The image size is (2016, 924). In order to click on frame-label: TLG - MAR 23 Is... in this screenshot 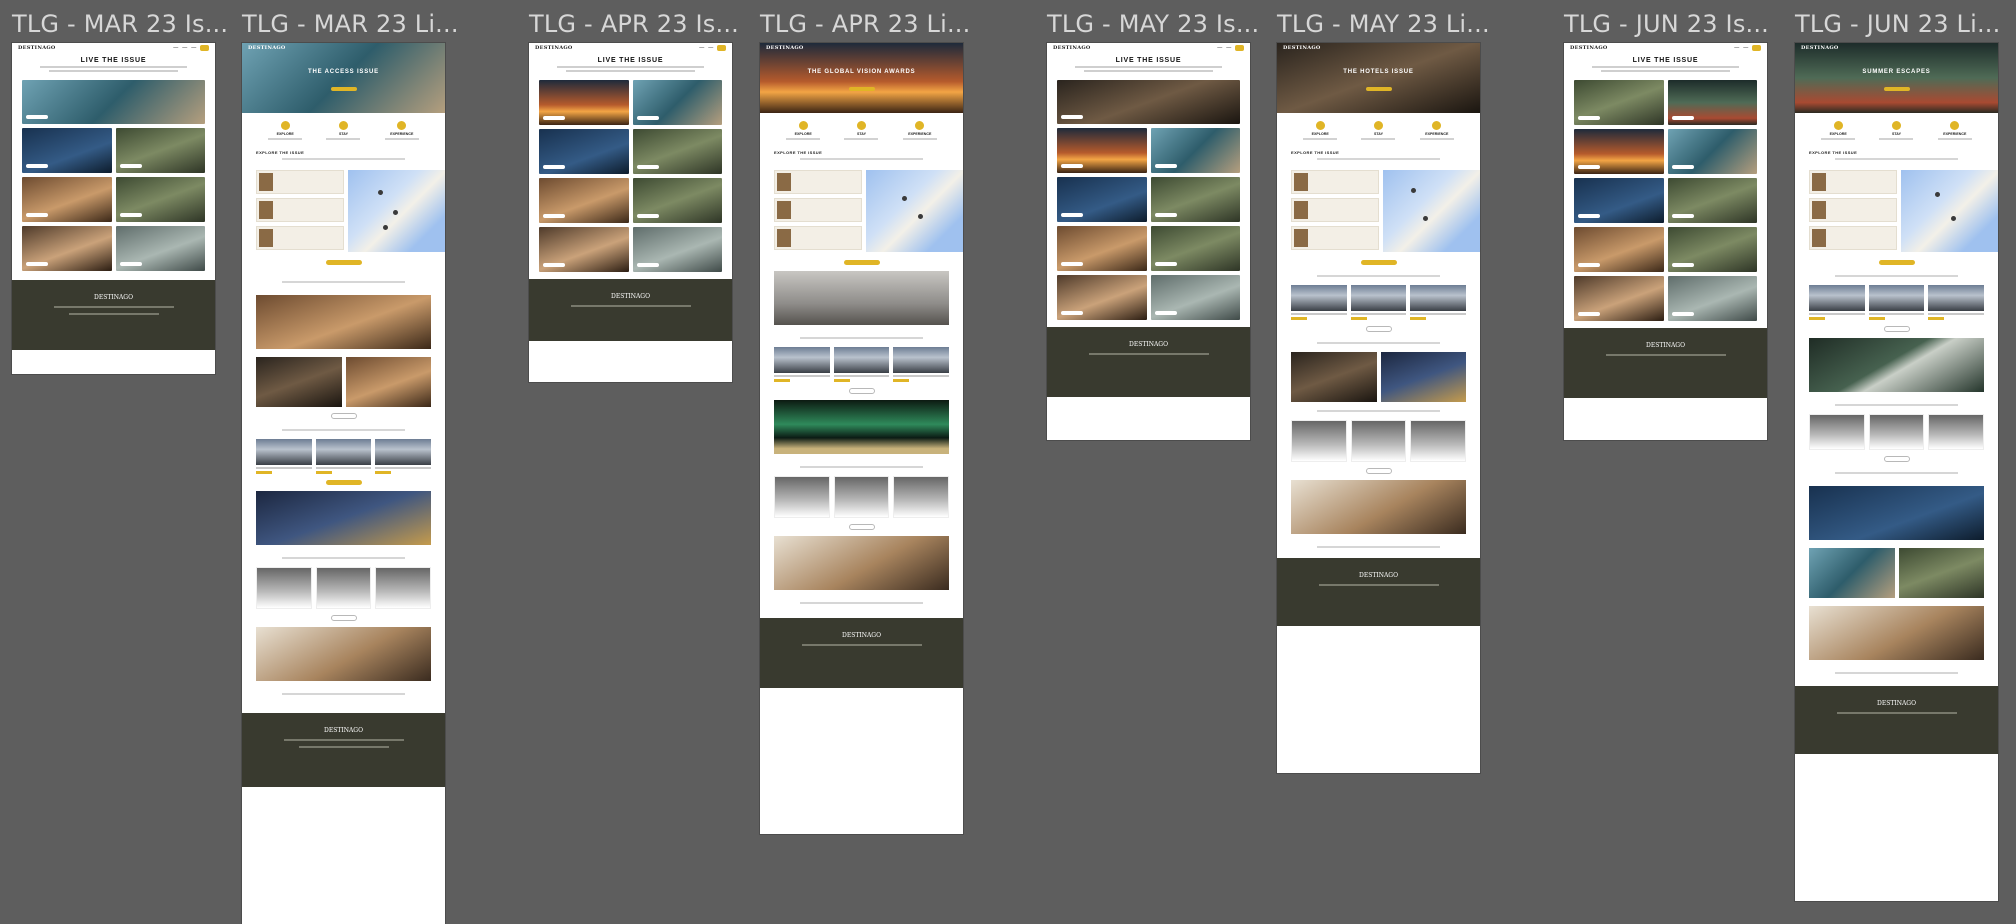, I will do `click(120, 24)`.